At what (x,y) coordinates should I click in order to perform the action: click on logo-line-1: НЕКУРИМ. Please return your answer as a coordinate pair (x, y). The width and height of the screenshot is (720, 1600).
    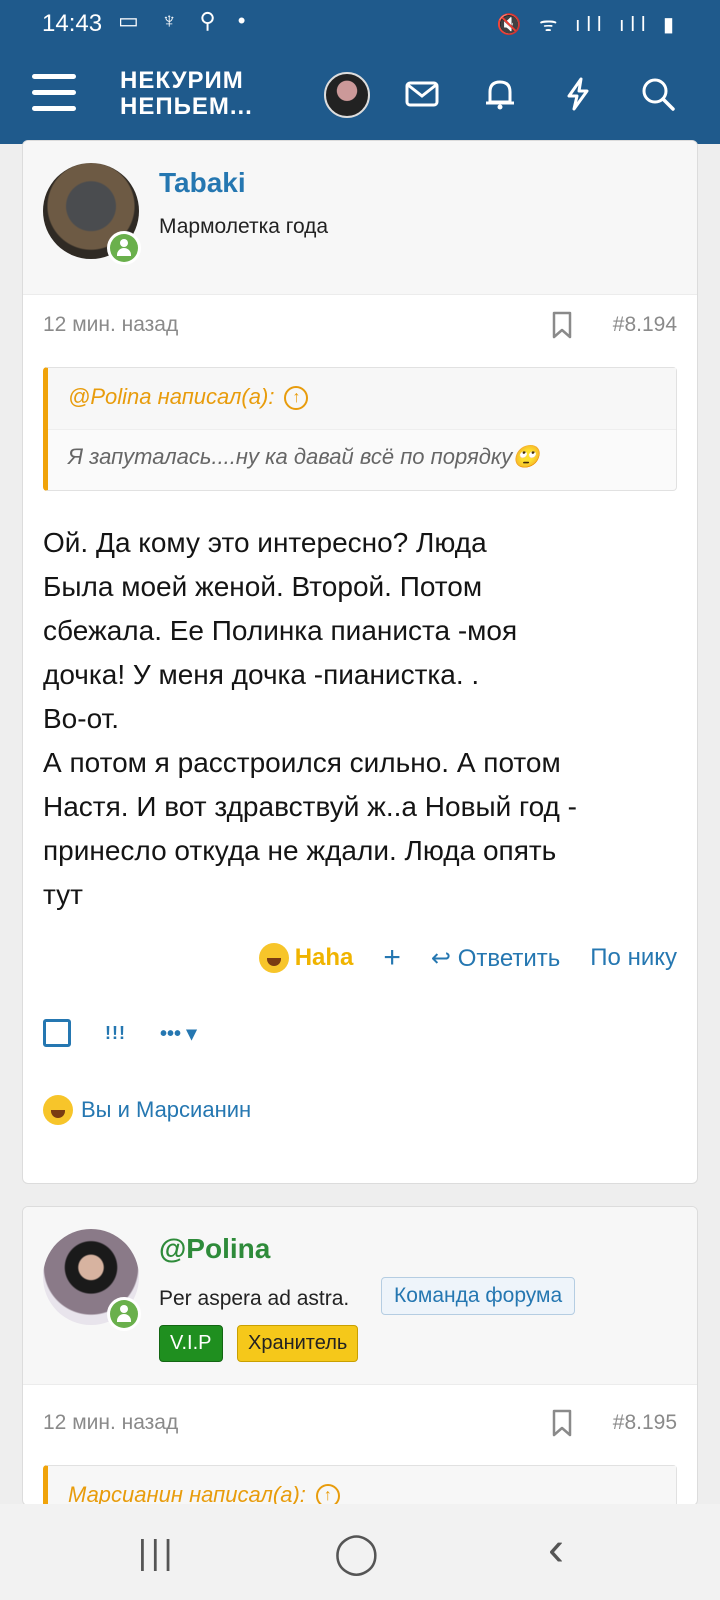
    Looking at the image, I should click on (182, 80).